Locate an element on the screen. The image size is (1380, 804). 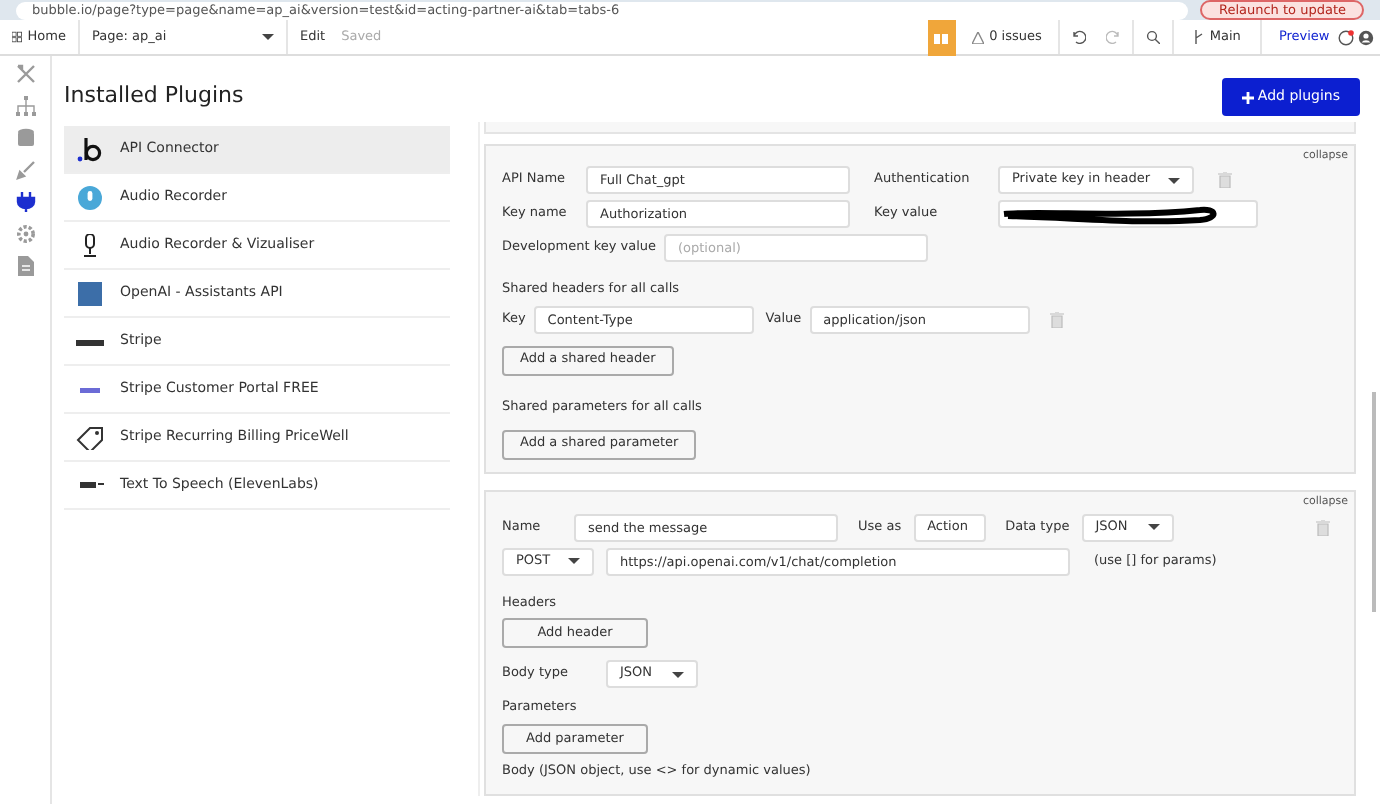
document-icon is located at coordinates (25, 266).